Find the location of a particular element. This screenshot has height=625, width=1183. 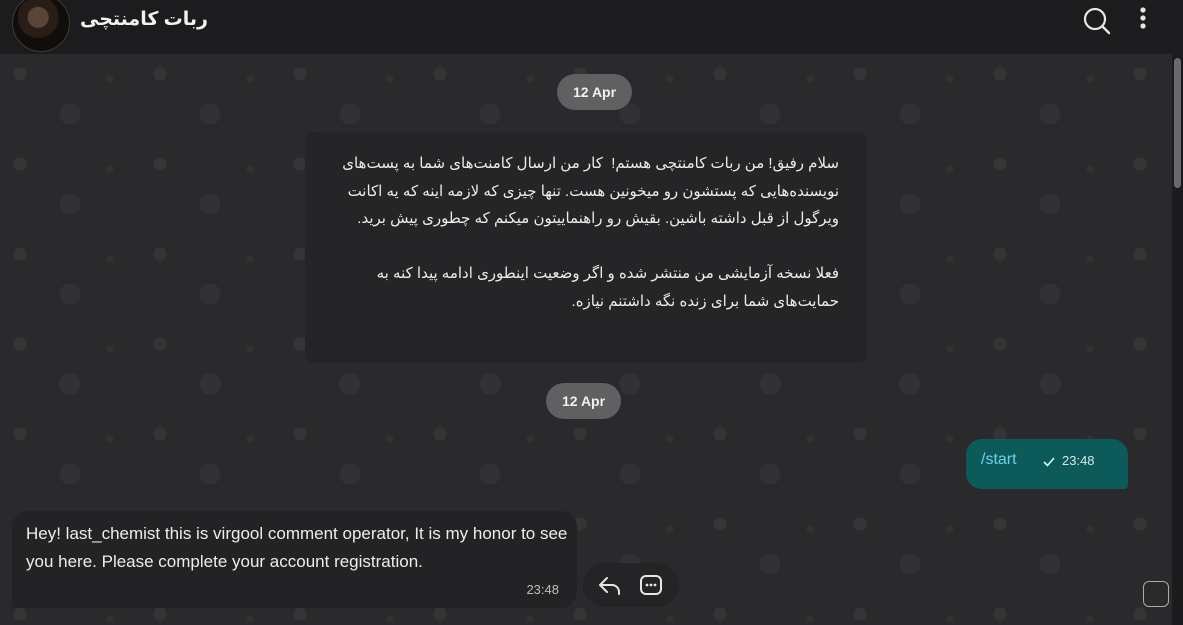

chat-title: ربات کامنتچی is located at coordinates (144, 19).